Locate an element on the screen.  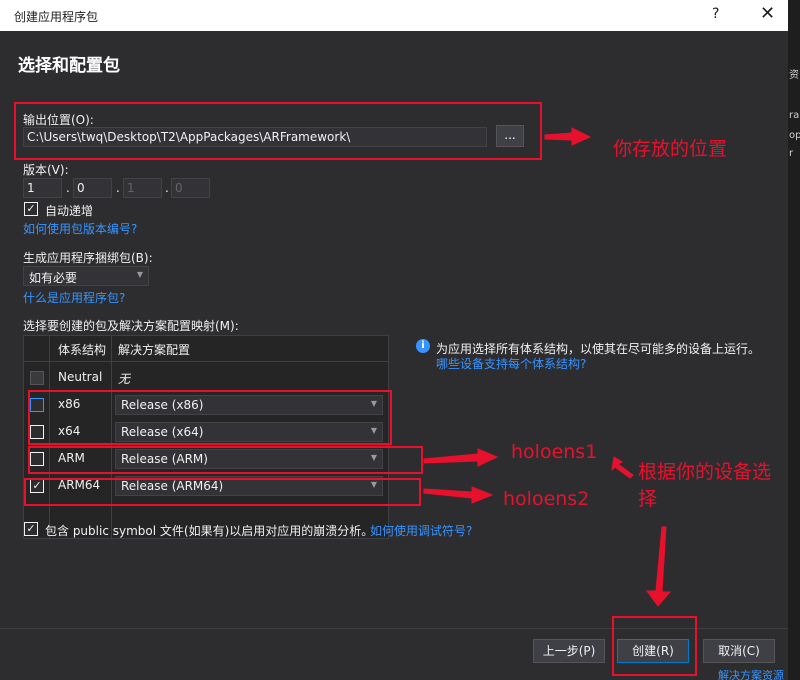
arrow-to-holo1 is located at coordinates (461, 457).